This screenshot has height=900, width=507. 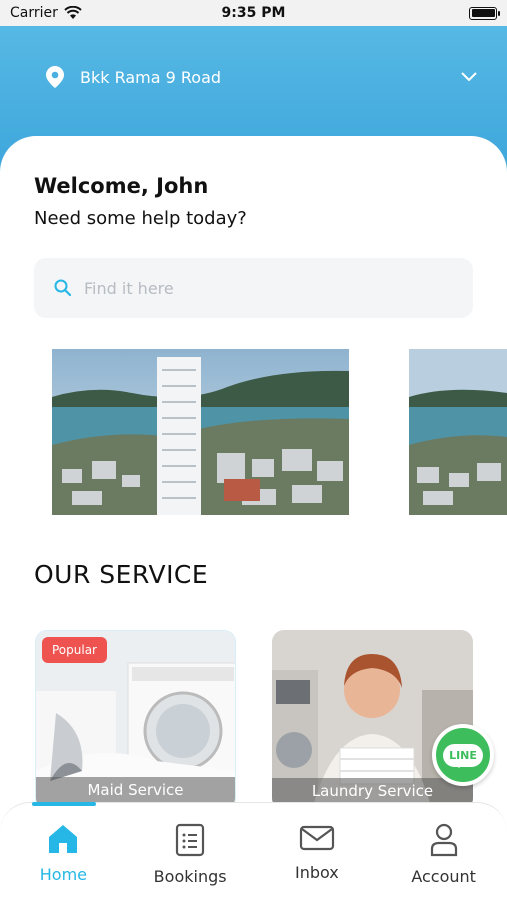 What do you see at coordinates (135, 790) in the screenshot?
I see `service-card-label: Maid Service` at bounding box center [135, 790].